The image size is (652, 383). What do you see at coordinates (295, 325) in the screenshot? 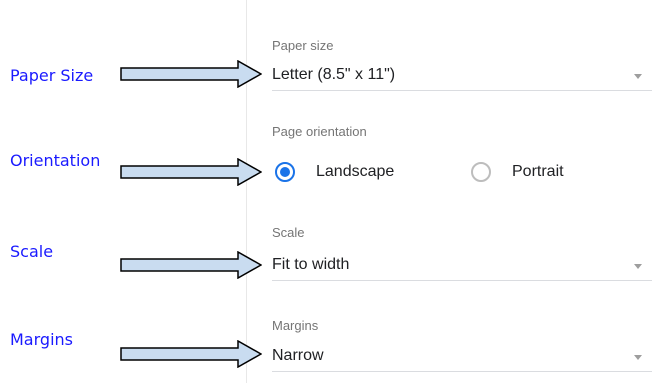
I see `margins-label: Margins` at bounding box center [295, 325].